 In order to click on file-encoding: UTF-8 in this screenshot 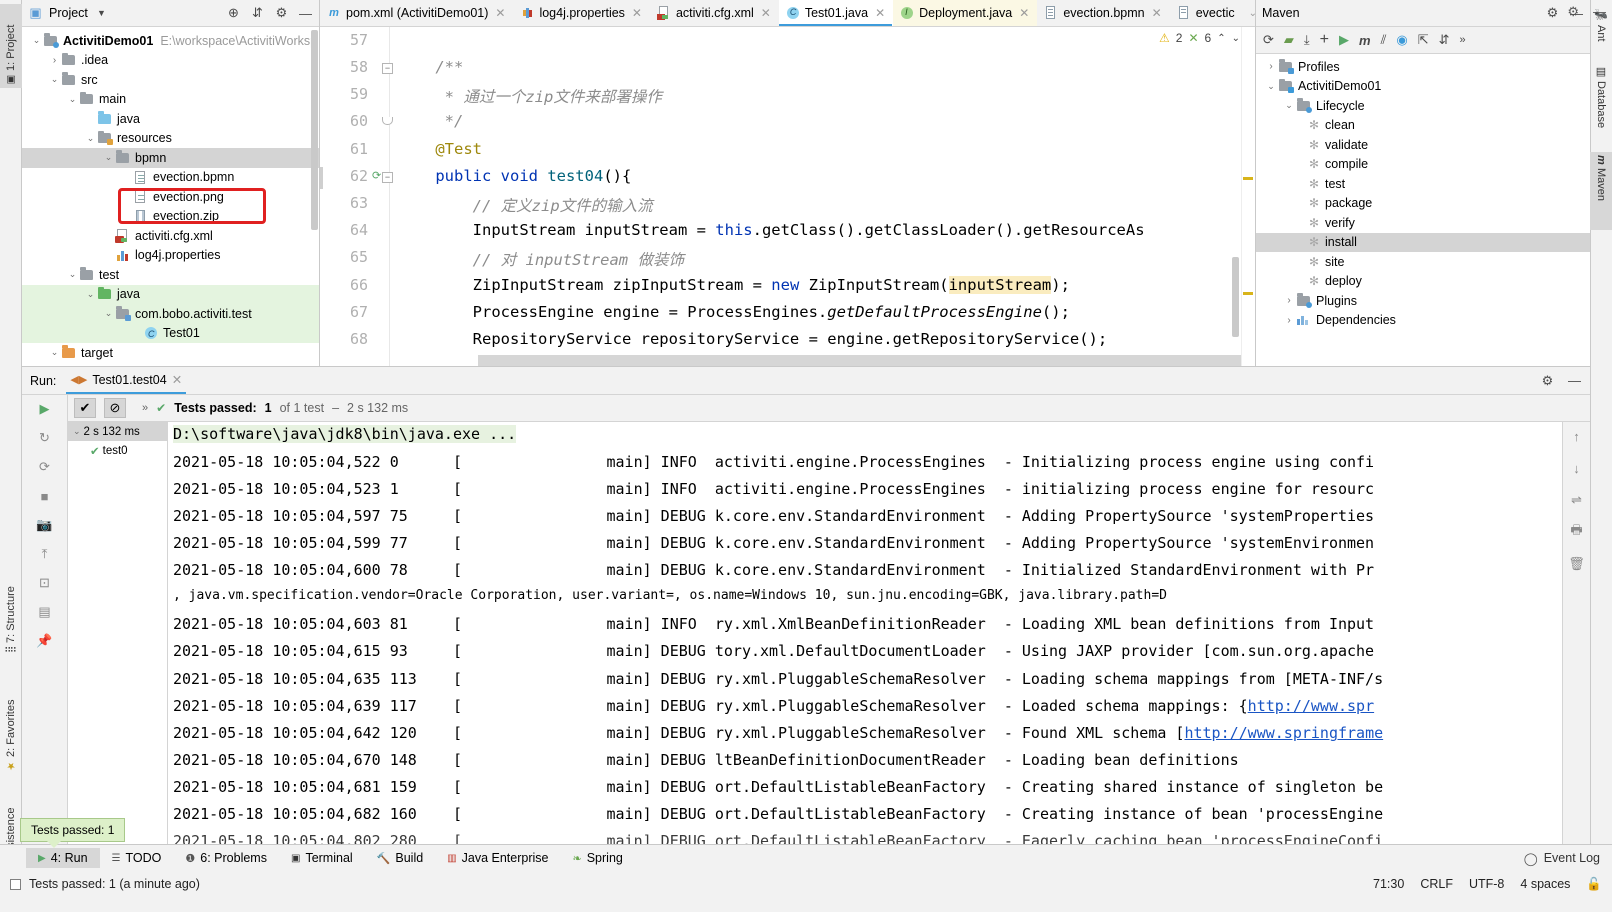, I will do `click(1486, 884)`.